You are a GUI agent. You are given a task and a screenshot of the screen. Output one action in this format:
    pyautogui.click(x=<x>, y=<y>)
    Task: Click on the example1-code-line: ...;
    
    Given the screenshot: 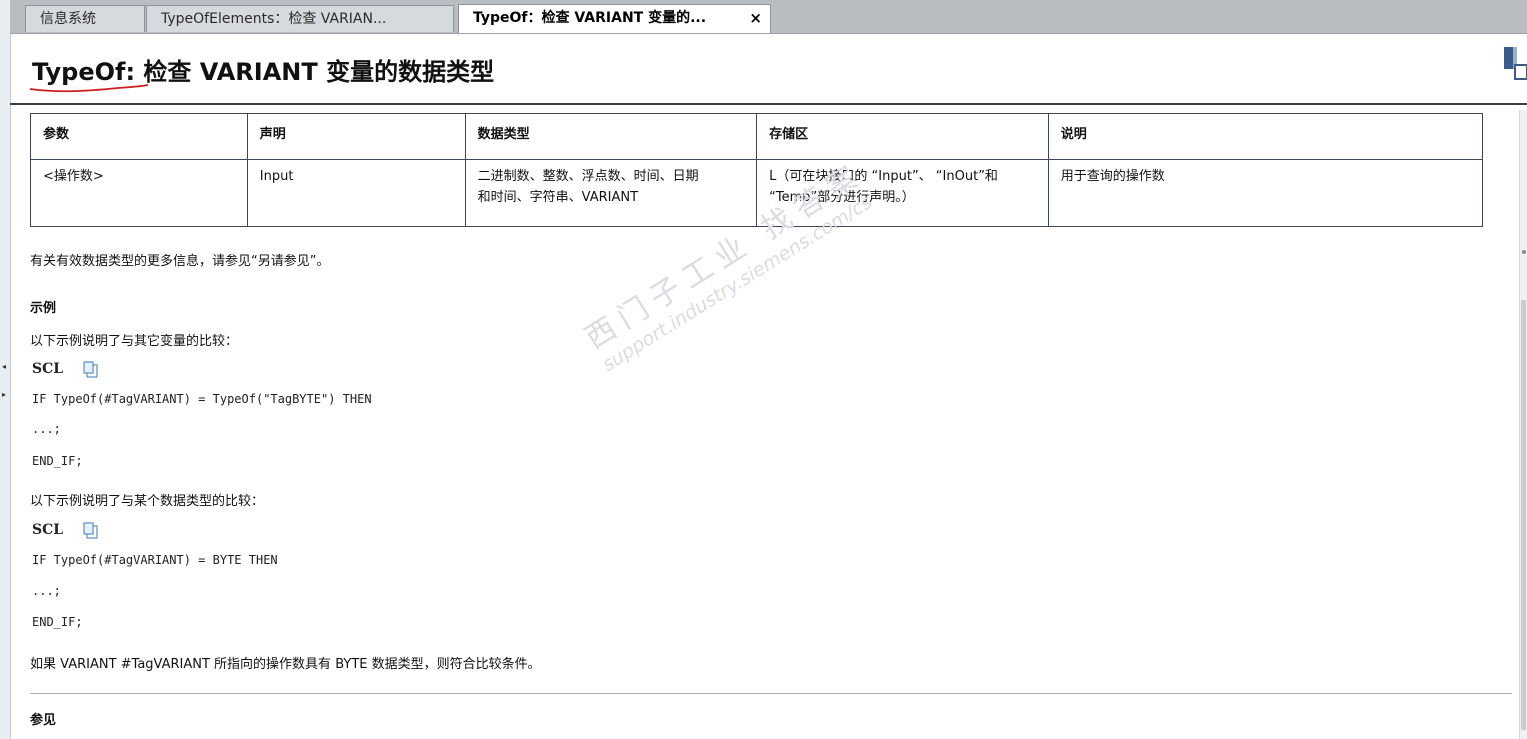 What is the action you would take?
    pyautogui.click(x=46, y=429)
    